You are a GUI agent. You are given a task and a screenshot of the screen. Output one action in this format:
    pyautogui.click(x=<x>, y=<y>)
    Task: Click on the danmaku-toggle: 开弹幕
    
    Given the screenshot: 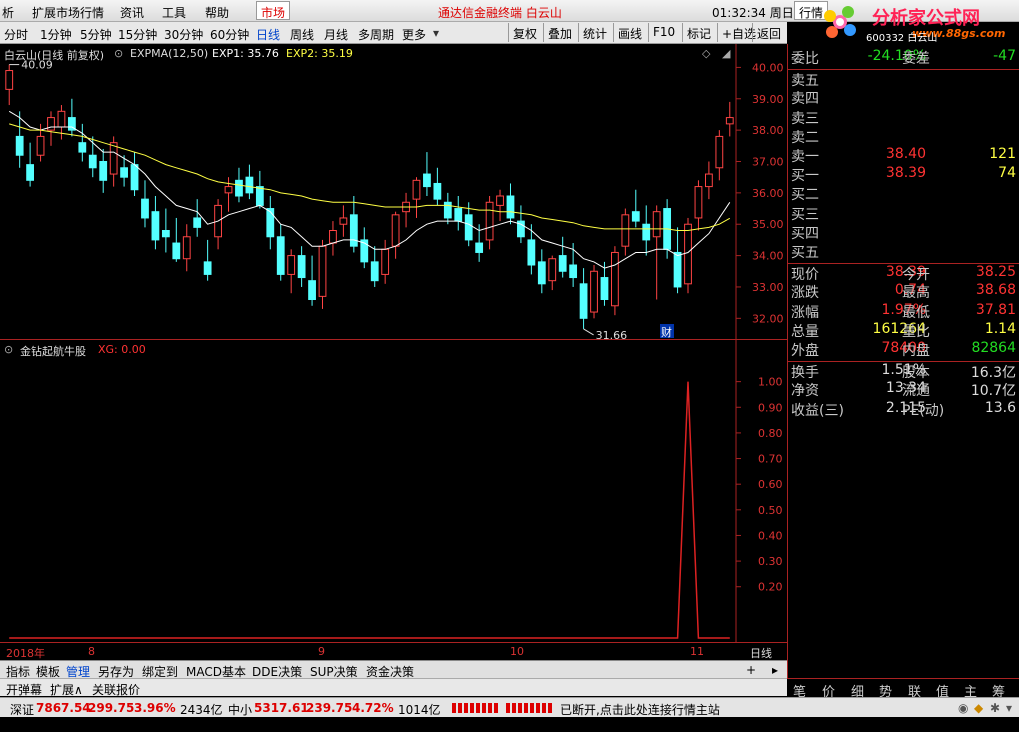 What is the action you would take?
    pyautogui.click(x=24, y=689)
    